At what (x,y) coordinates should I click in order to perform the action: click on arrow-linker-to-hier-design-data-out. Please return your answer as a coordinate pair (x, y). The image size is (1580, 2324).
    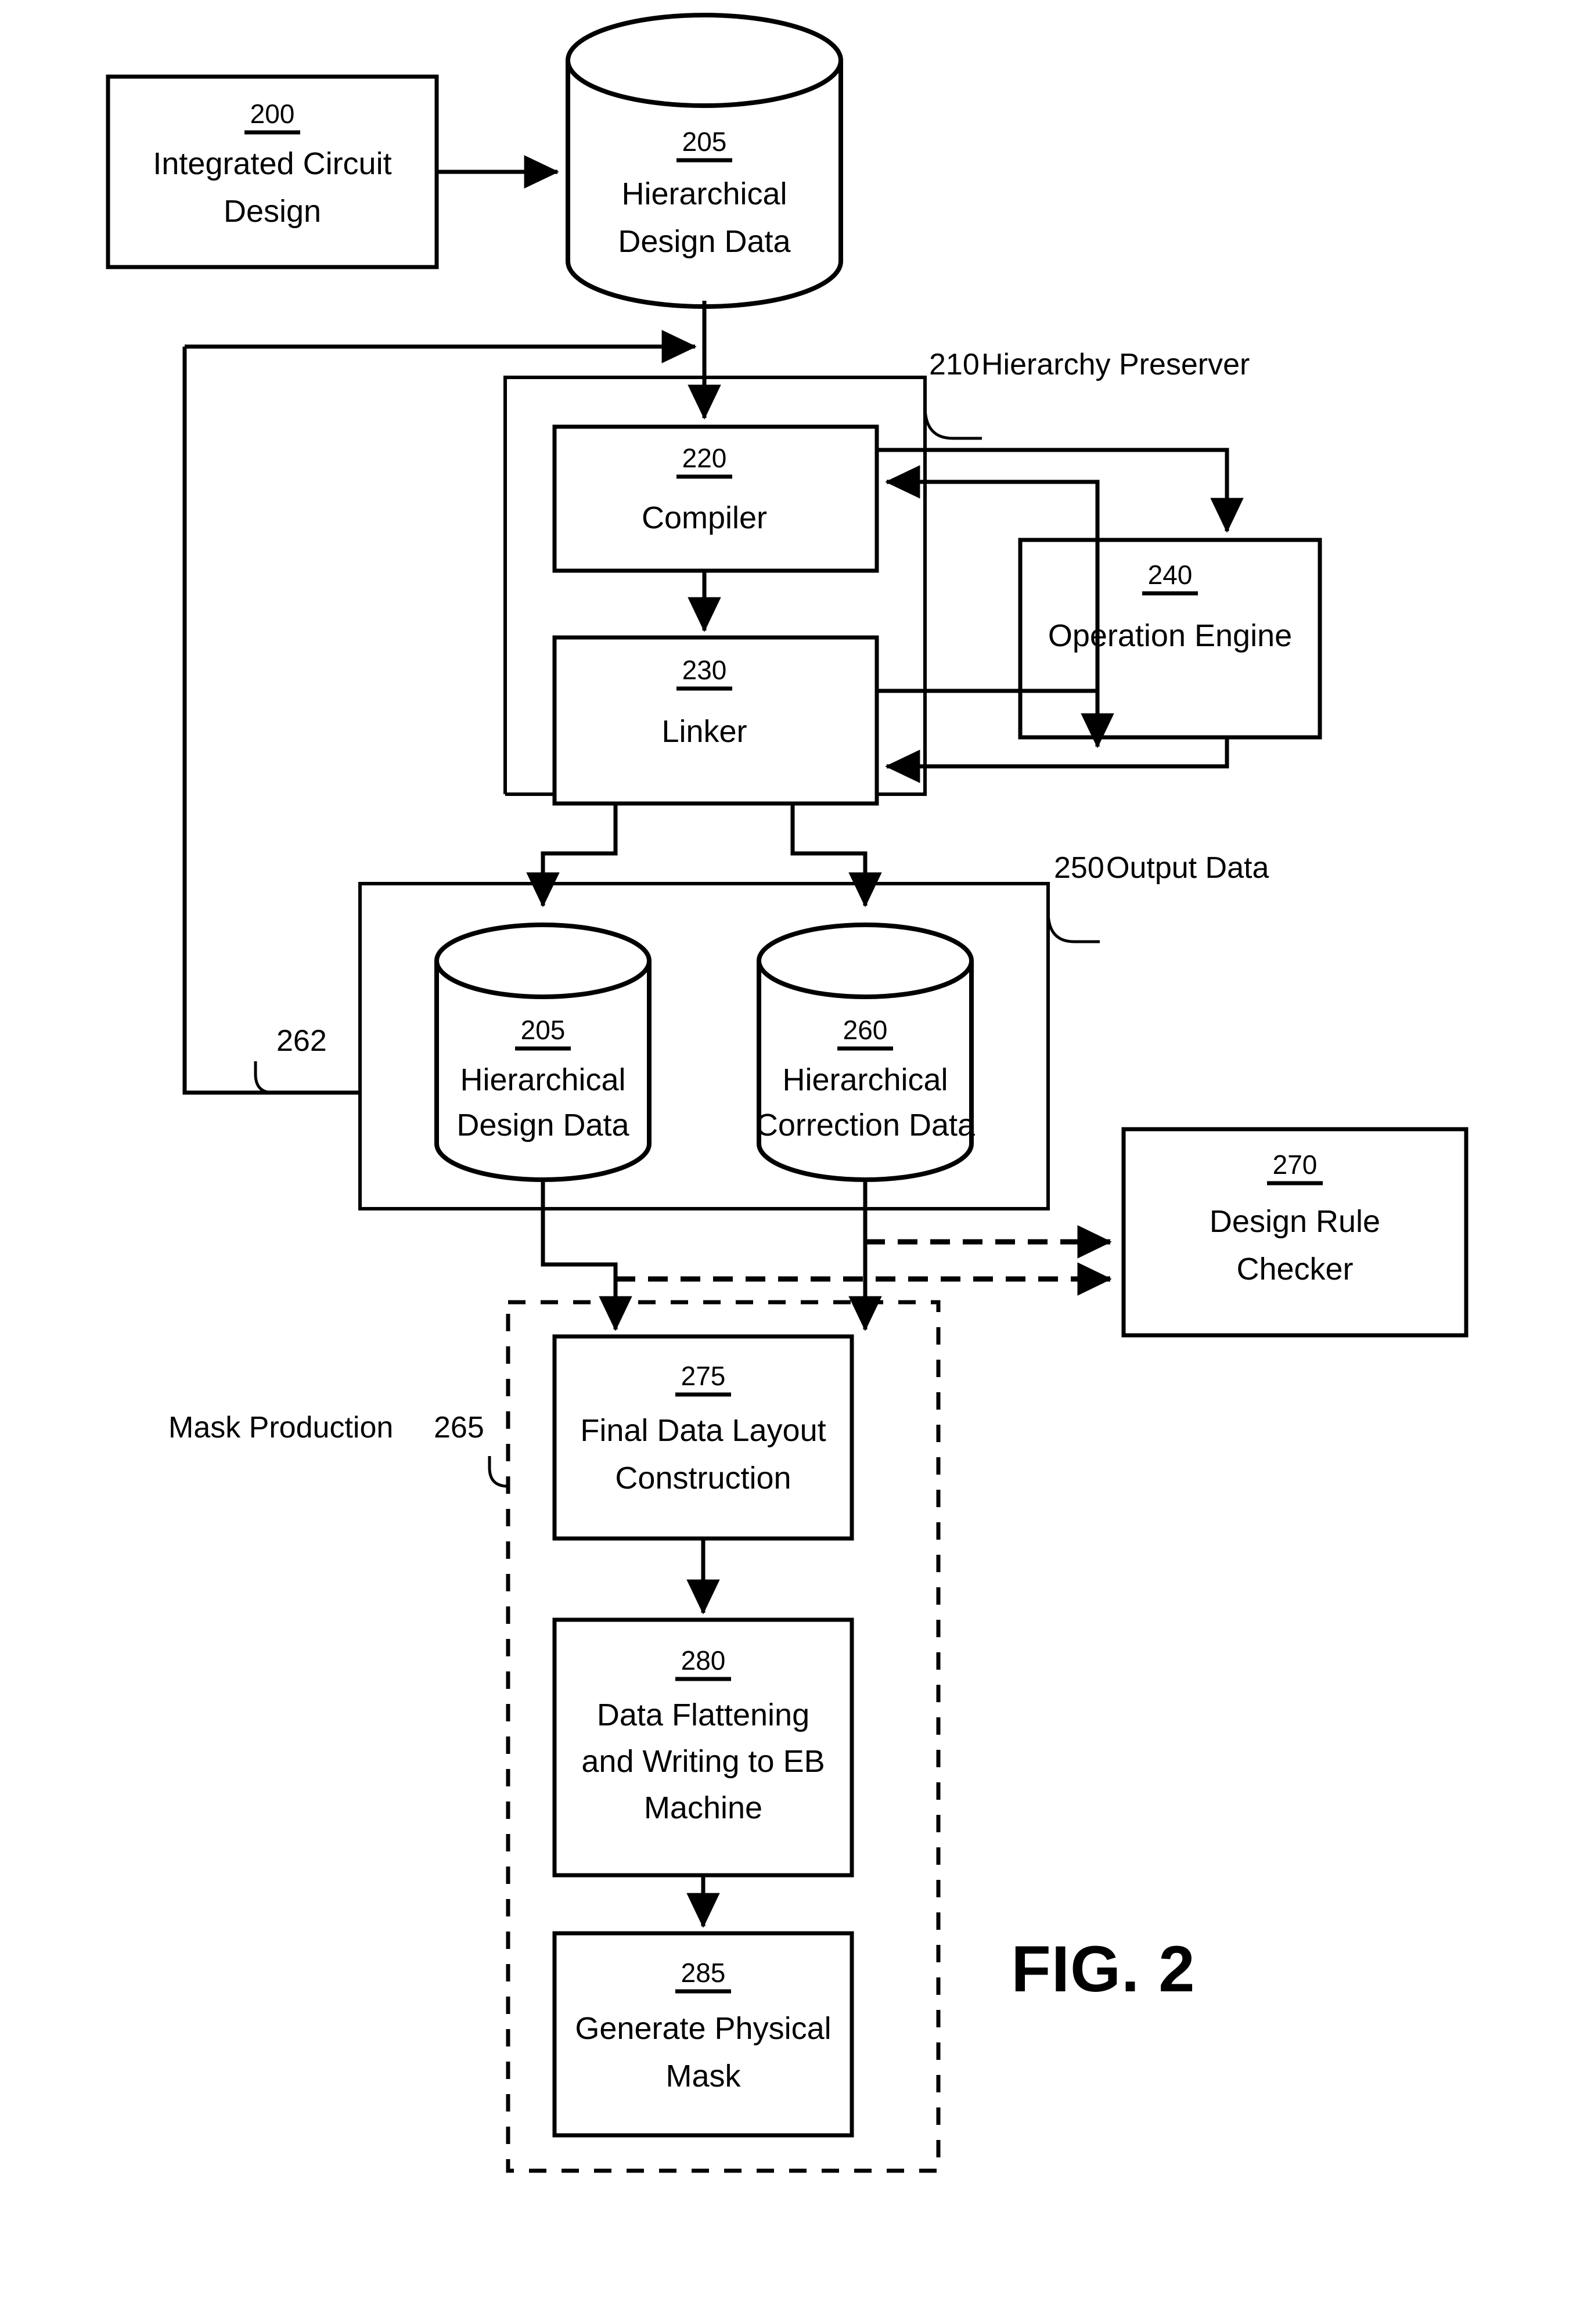
    Looking at the image, I should click on (572, 855).